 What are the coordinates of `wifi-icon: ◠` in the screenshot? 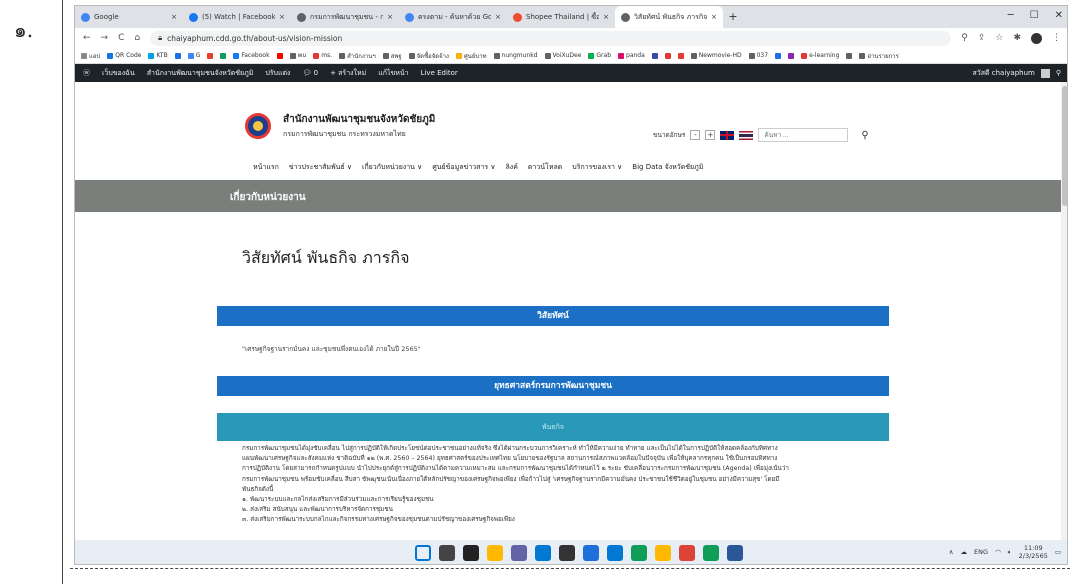 It's located at (998, 552).